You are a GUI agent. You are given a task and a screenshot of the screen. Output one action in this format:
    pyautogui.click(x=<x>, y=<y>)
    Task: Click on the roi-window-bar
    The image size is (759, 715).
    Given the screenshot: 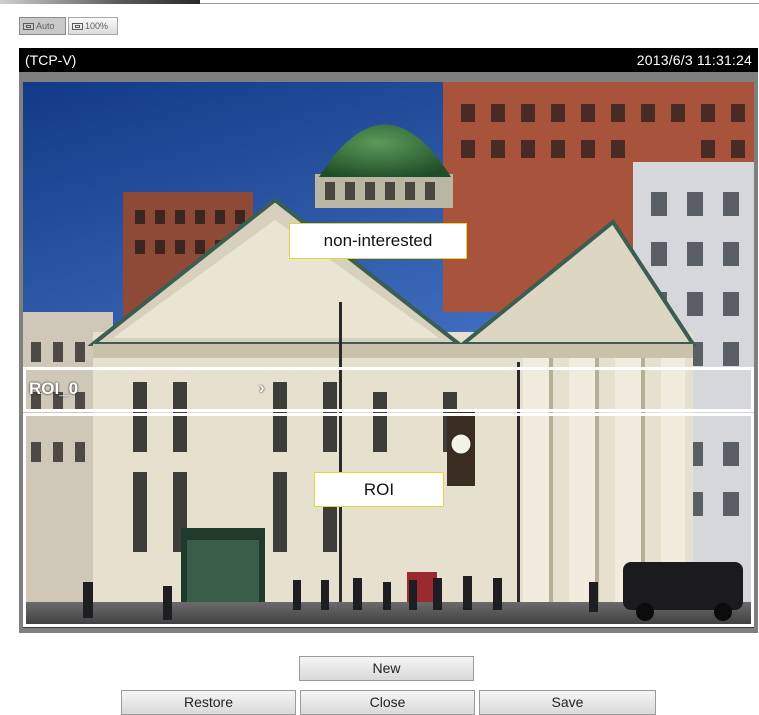 What is the action you would take?
    pyautogui.click(x=388, y=389)
    